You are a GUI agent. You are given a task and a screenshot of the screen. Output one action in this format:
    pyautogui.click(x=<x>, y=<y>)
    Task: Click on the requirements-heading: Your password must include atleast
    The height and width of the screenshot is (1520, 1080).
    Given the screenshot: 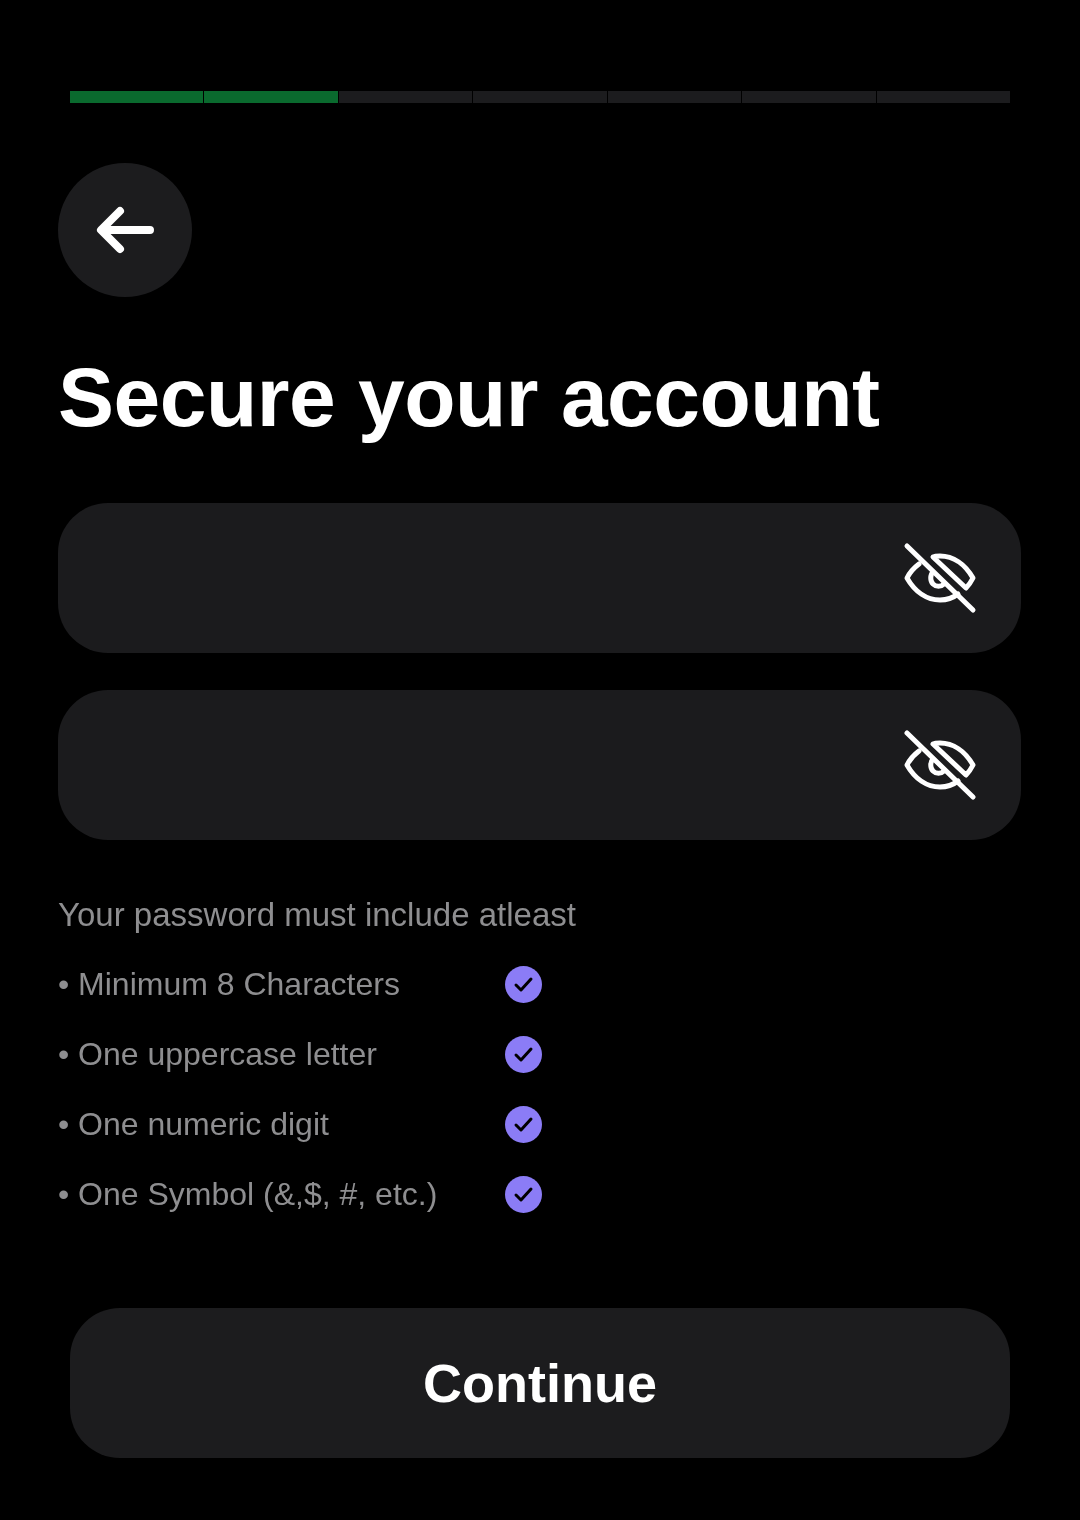 What is the action you would take?
    pyautogui.click(x=317, y=915)
    